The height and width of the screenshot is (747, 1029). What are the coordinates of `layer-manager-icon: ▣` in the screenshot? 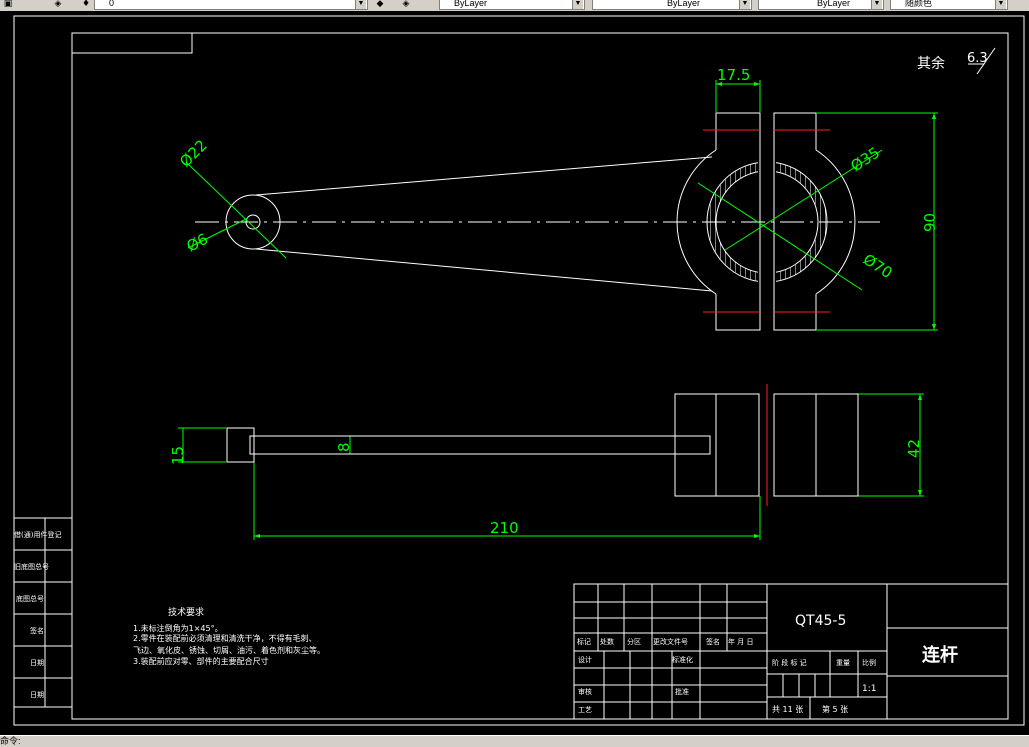 It's located at (8, 4).